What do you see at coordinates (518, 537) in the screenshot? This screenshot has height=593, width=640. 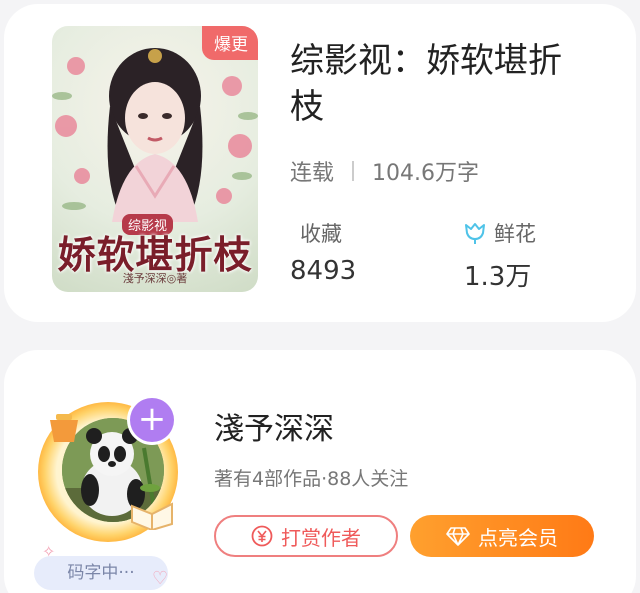 I see `vip-button-label: 点亮会员` at bounding box center [518, 537].